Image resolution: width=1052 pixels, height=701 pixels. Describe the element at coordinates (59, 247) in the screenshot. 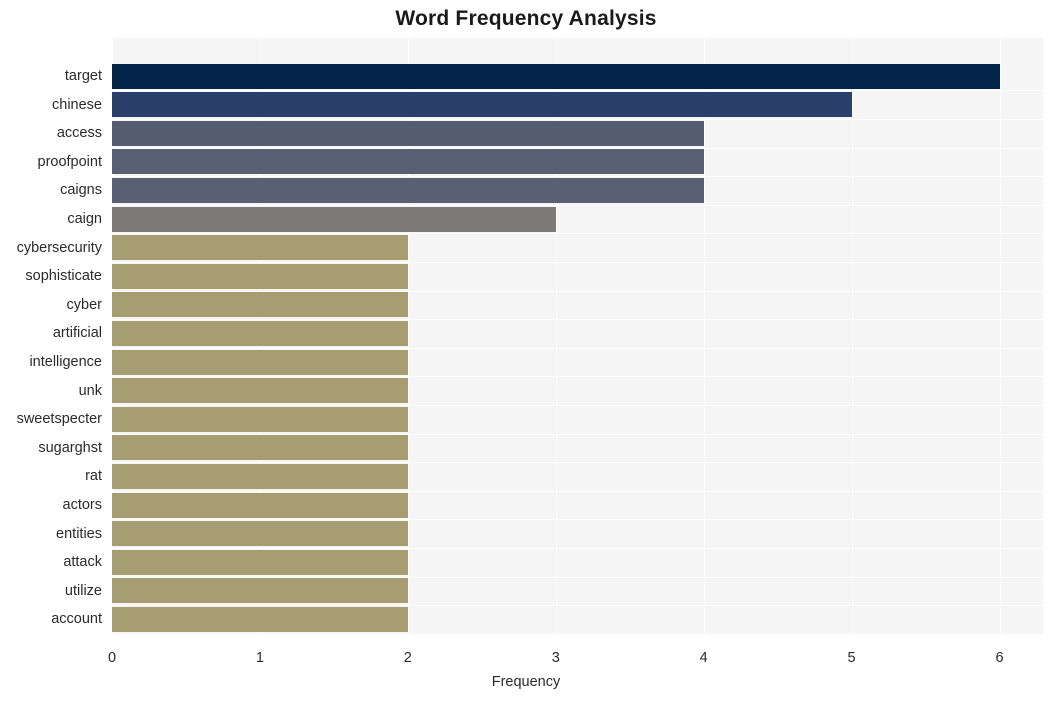

I see `y-axis-tick-label: cybersecurity` at that location.